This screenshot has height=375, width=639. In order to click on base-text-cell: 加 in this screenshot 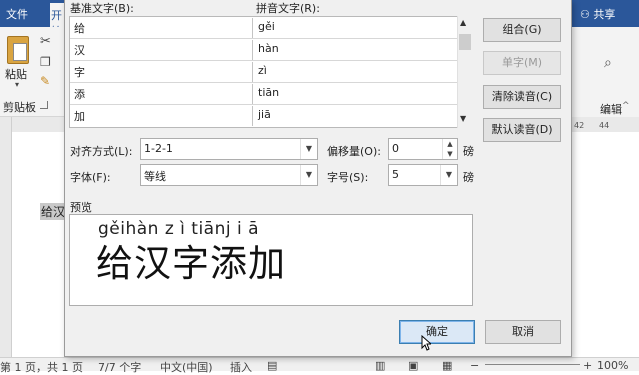, I will do `click(162, 116)`.